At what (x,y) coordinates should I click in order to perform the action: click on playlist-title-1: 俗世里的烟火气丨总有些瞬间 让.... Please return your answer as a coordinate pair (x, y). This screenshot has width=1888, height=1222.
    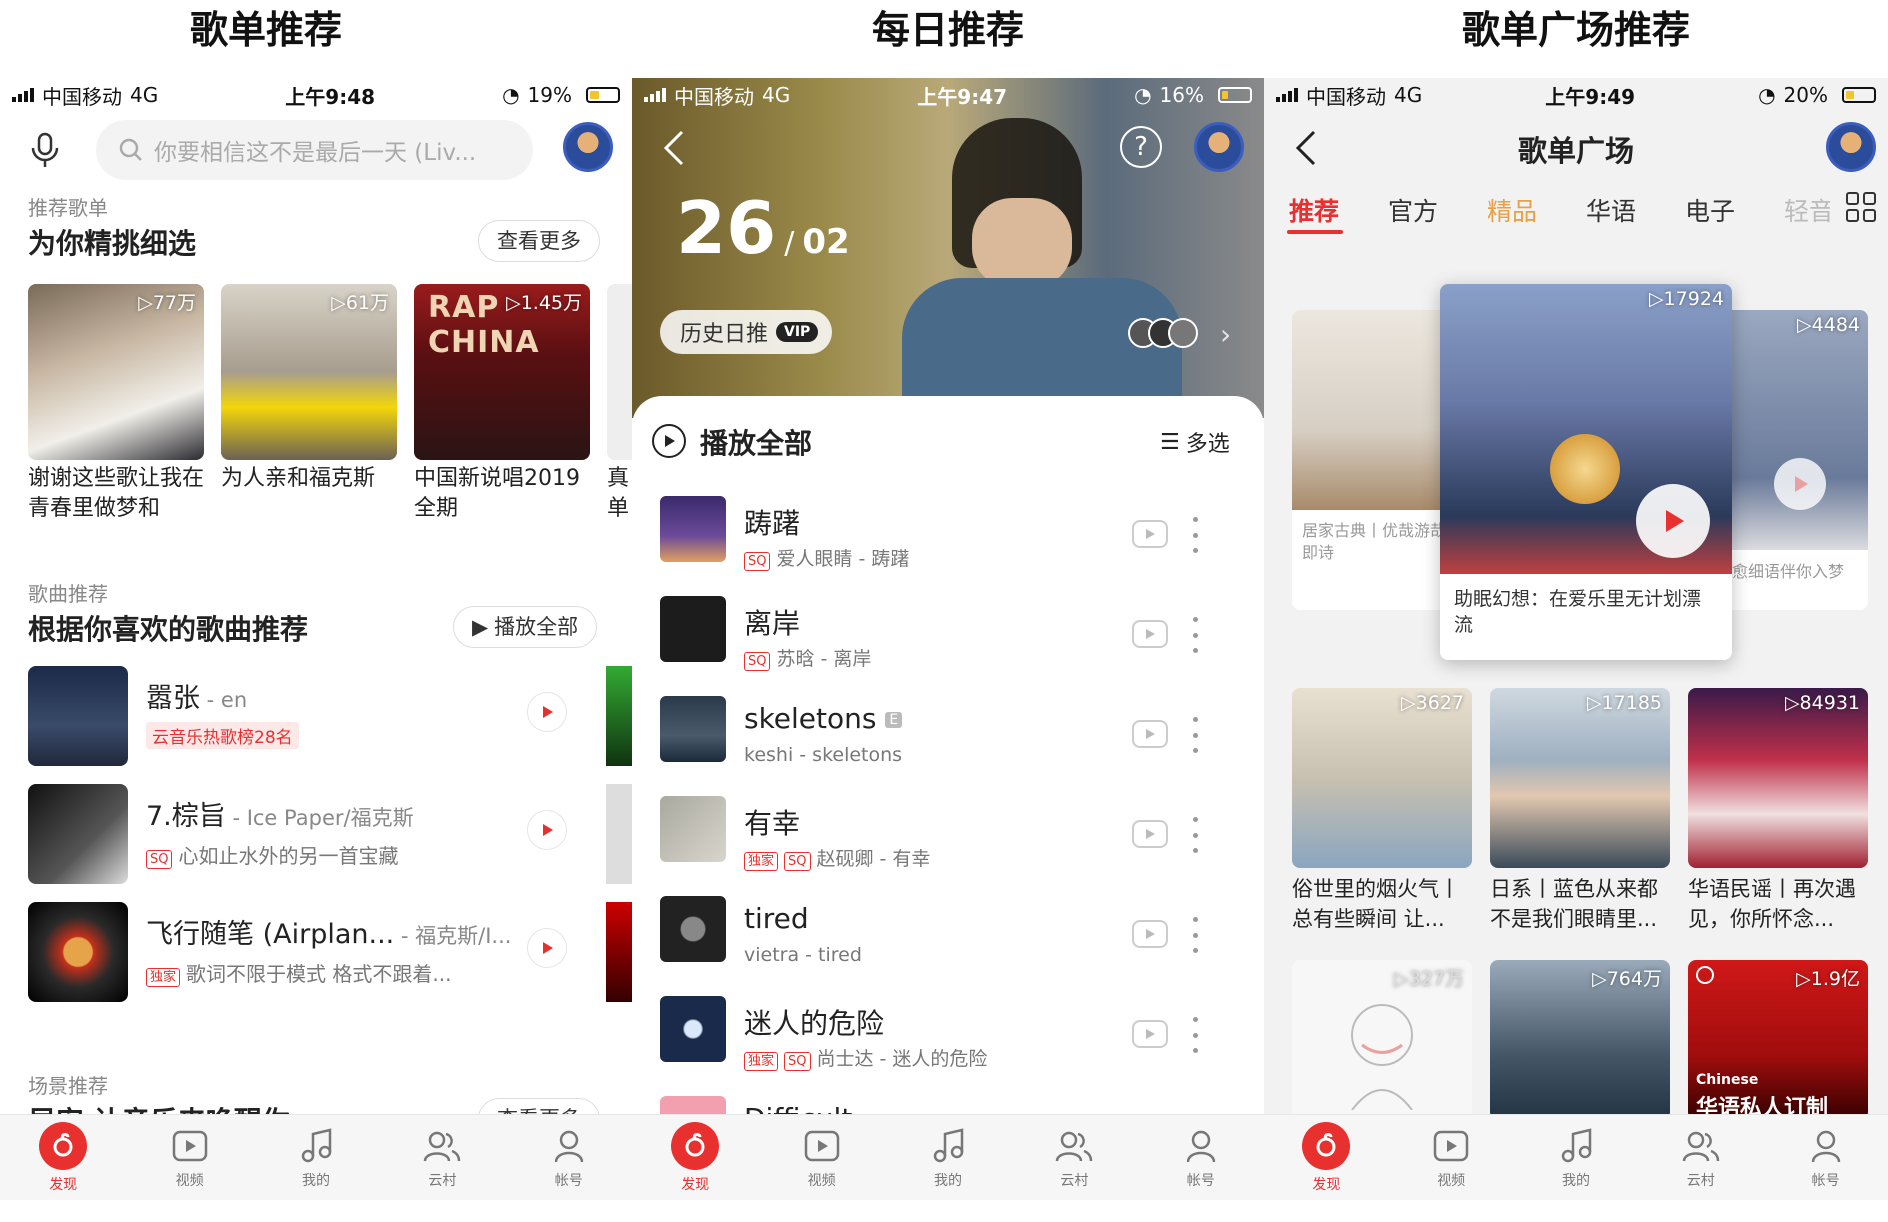
    Looking at the image, I should click on (1385, 904).